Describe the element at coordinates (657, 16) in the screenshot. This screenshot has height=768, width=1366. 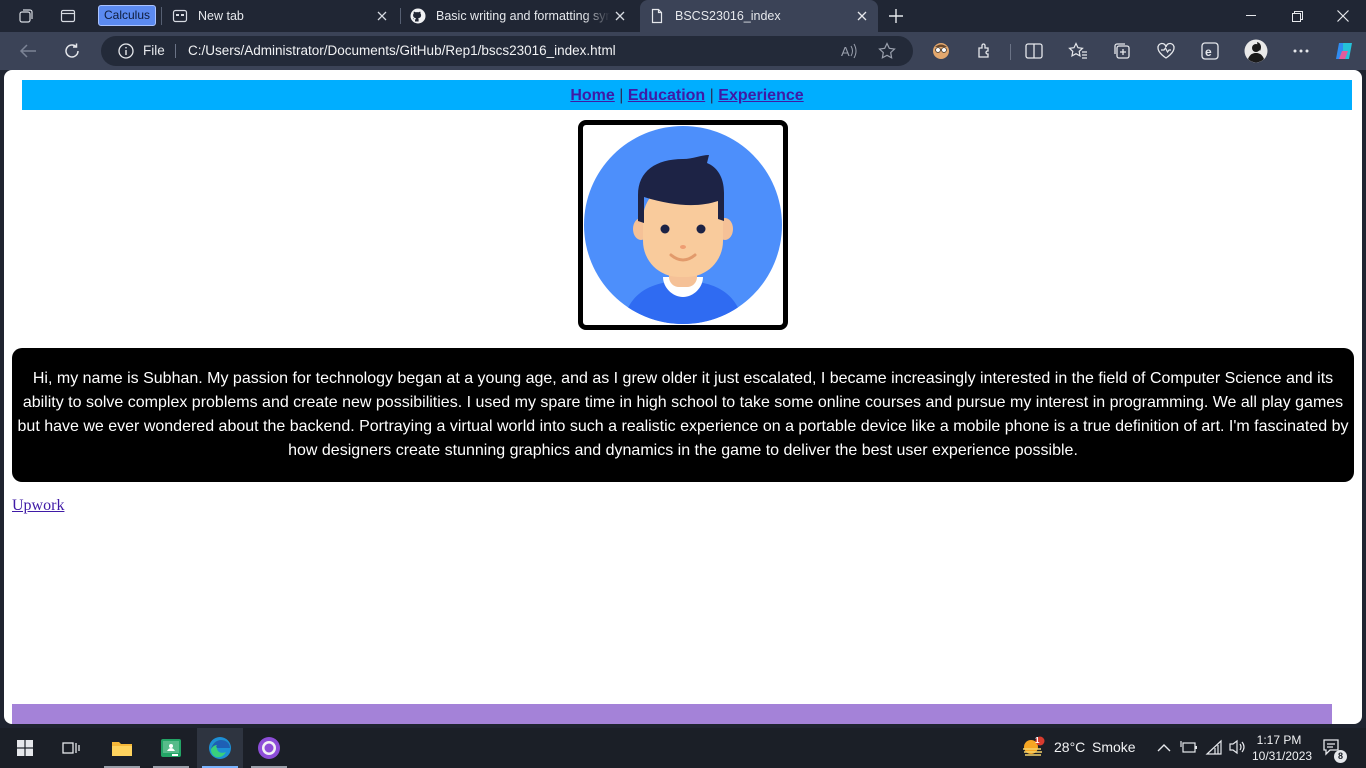
I see `file-page-icon` at that location.